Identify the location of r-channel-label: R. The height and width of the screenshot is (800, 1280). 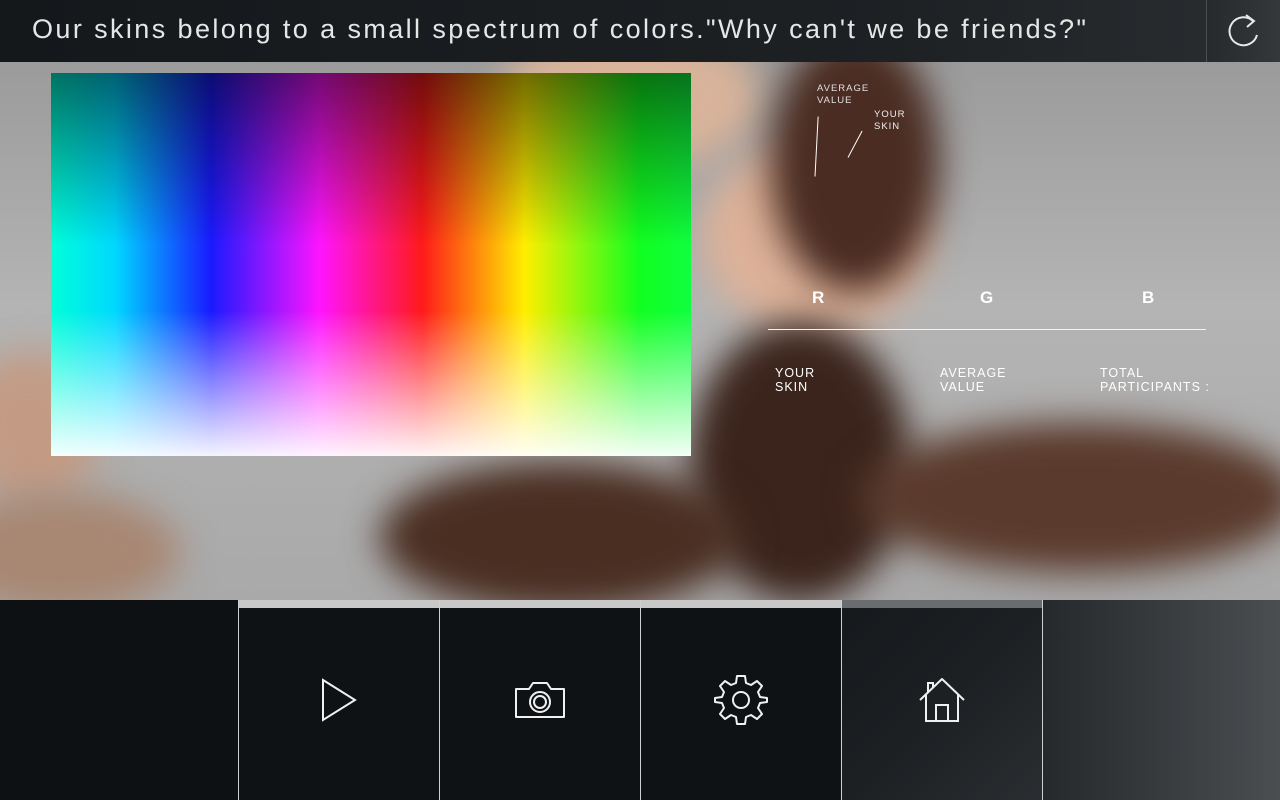
(819, 297).